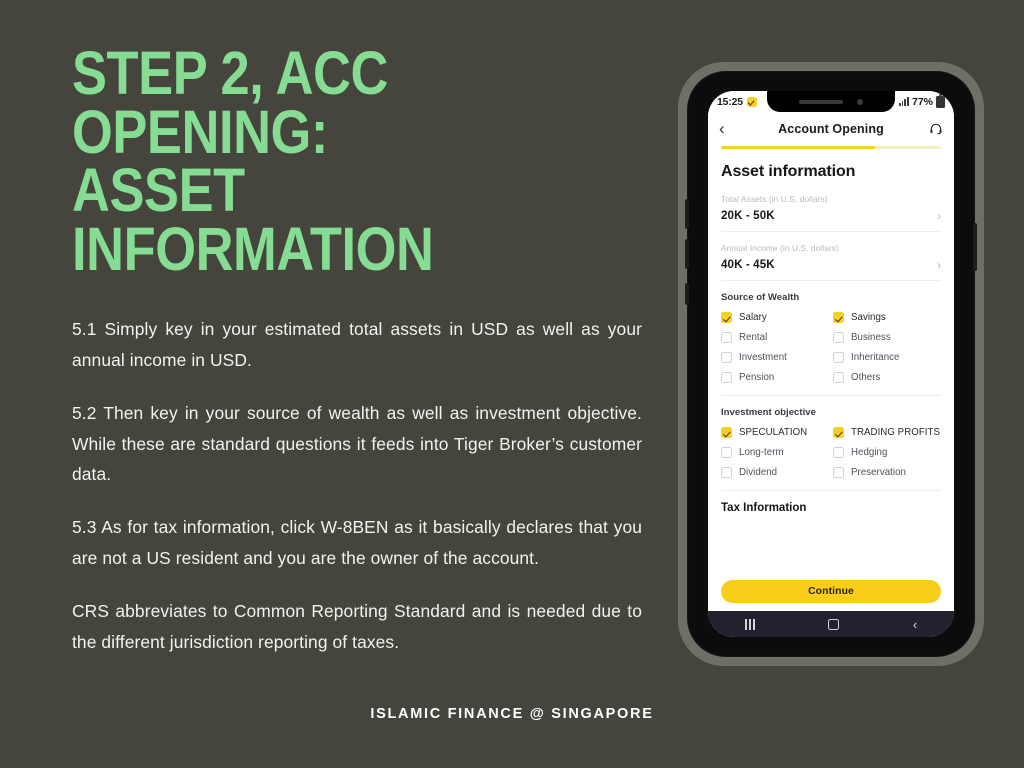 The height and width of the screenshot is (768, 1024). I want to click on signal-bars-icon, so click(903, 101).